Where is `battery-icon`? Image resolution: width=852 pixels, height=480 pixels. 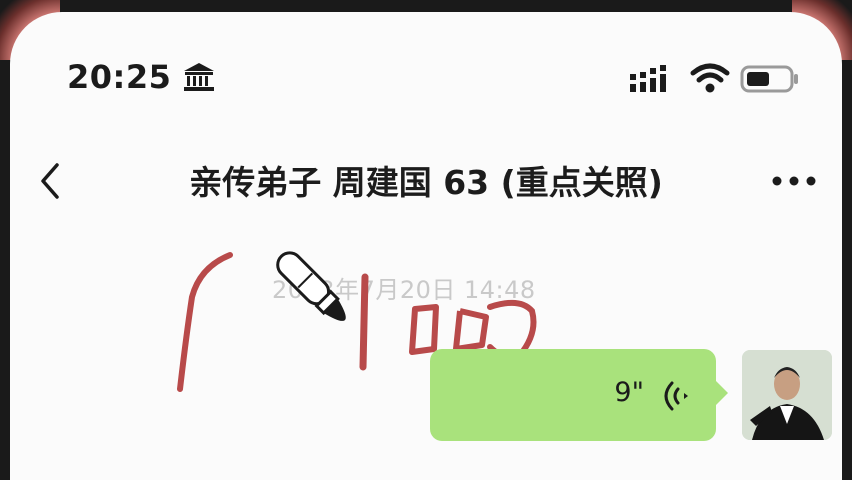 battery-icon is located at coordinates (769, 79).